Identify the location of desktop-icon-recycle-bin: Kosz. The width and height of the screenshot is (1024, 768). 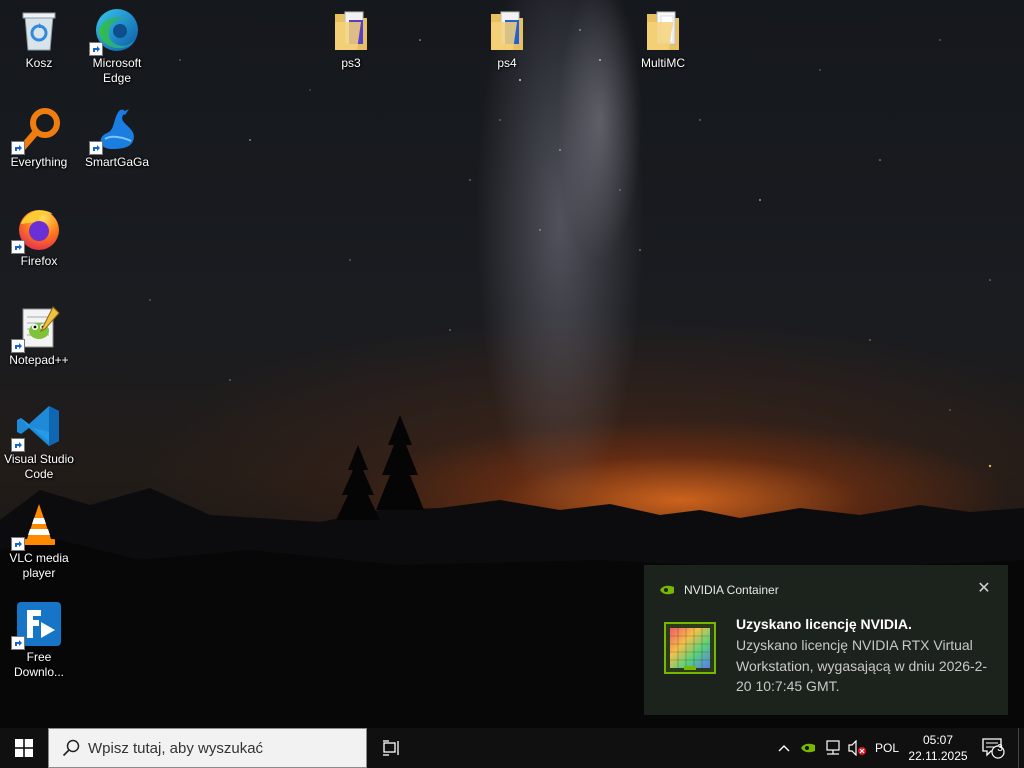
(39, 38).